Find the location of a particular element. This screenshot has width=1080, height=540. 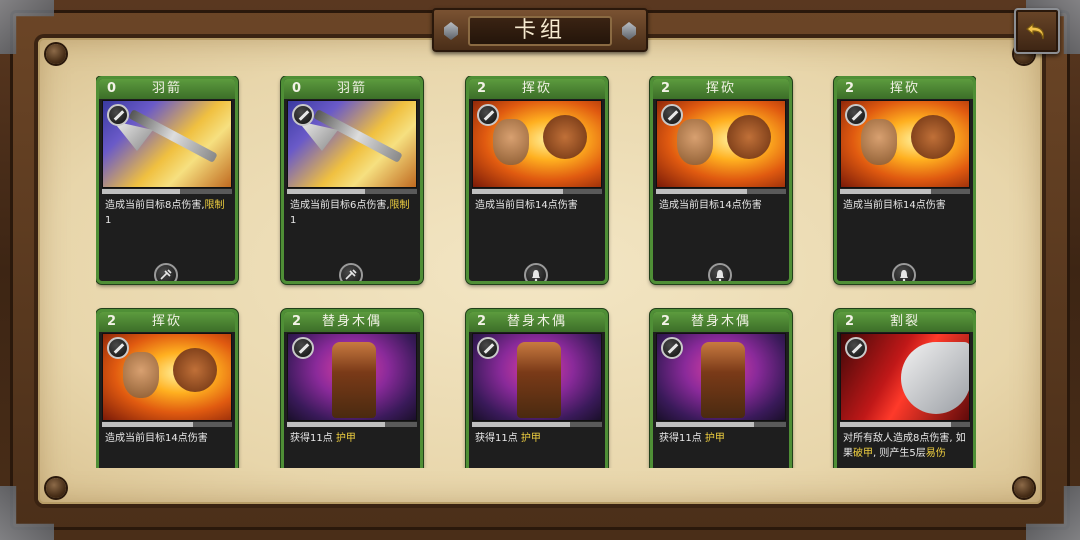

card-header: 割裂 2 is located at coordinates (905, 322).